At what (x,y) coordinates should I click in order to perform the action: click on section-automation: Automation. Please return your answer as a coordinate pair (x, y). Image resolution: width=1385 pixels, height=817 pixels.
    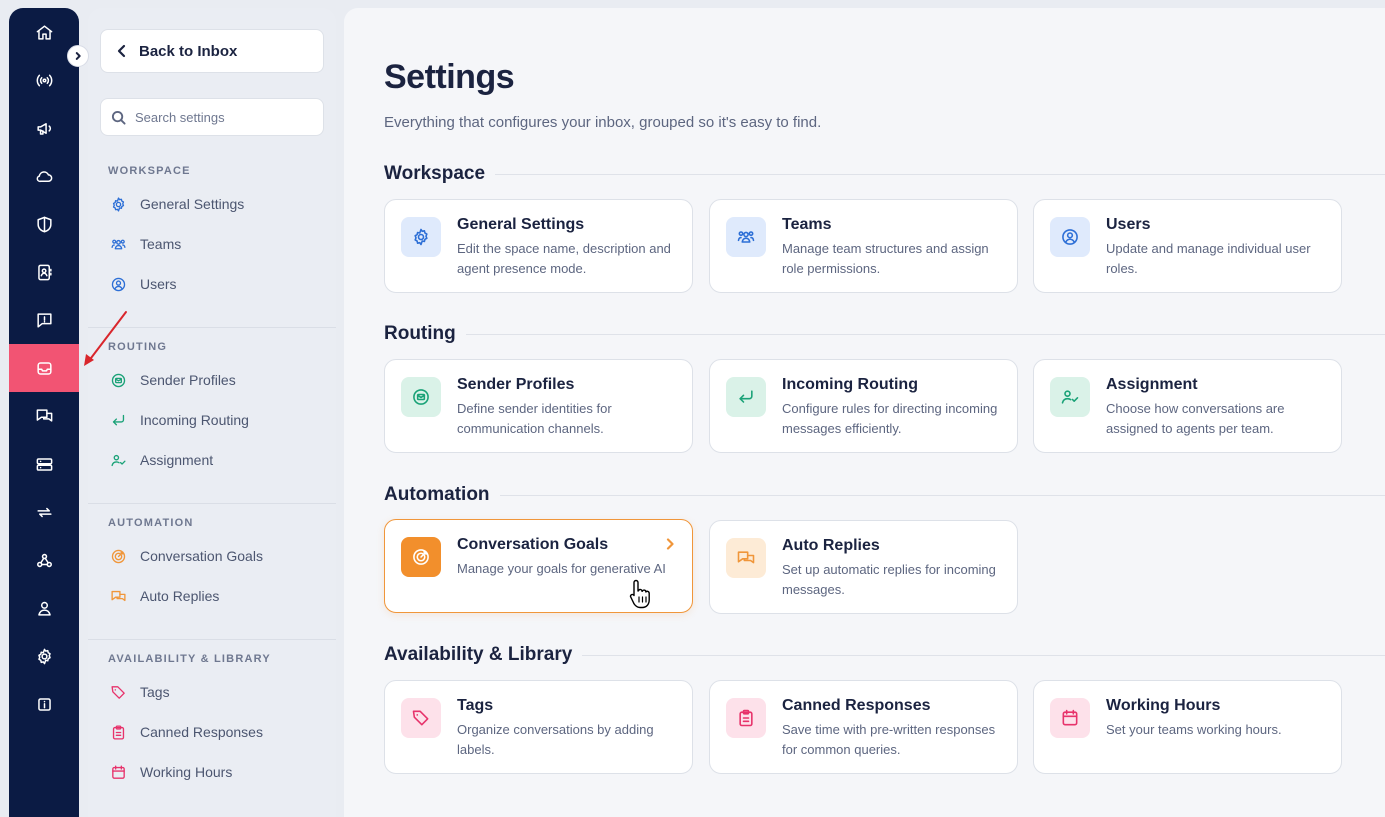
    Looking at the image, I should click on (884, 495).